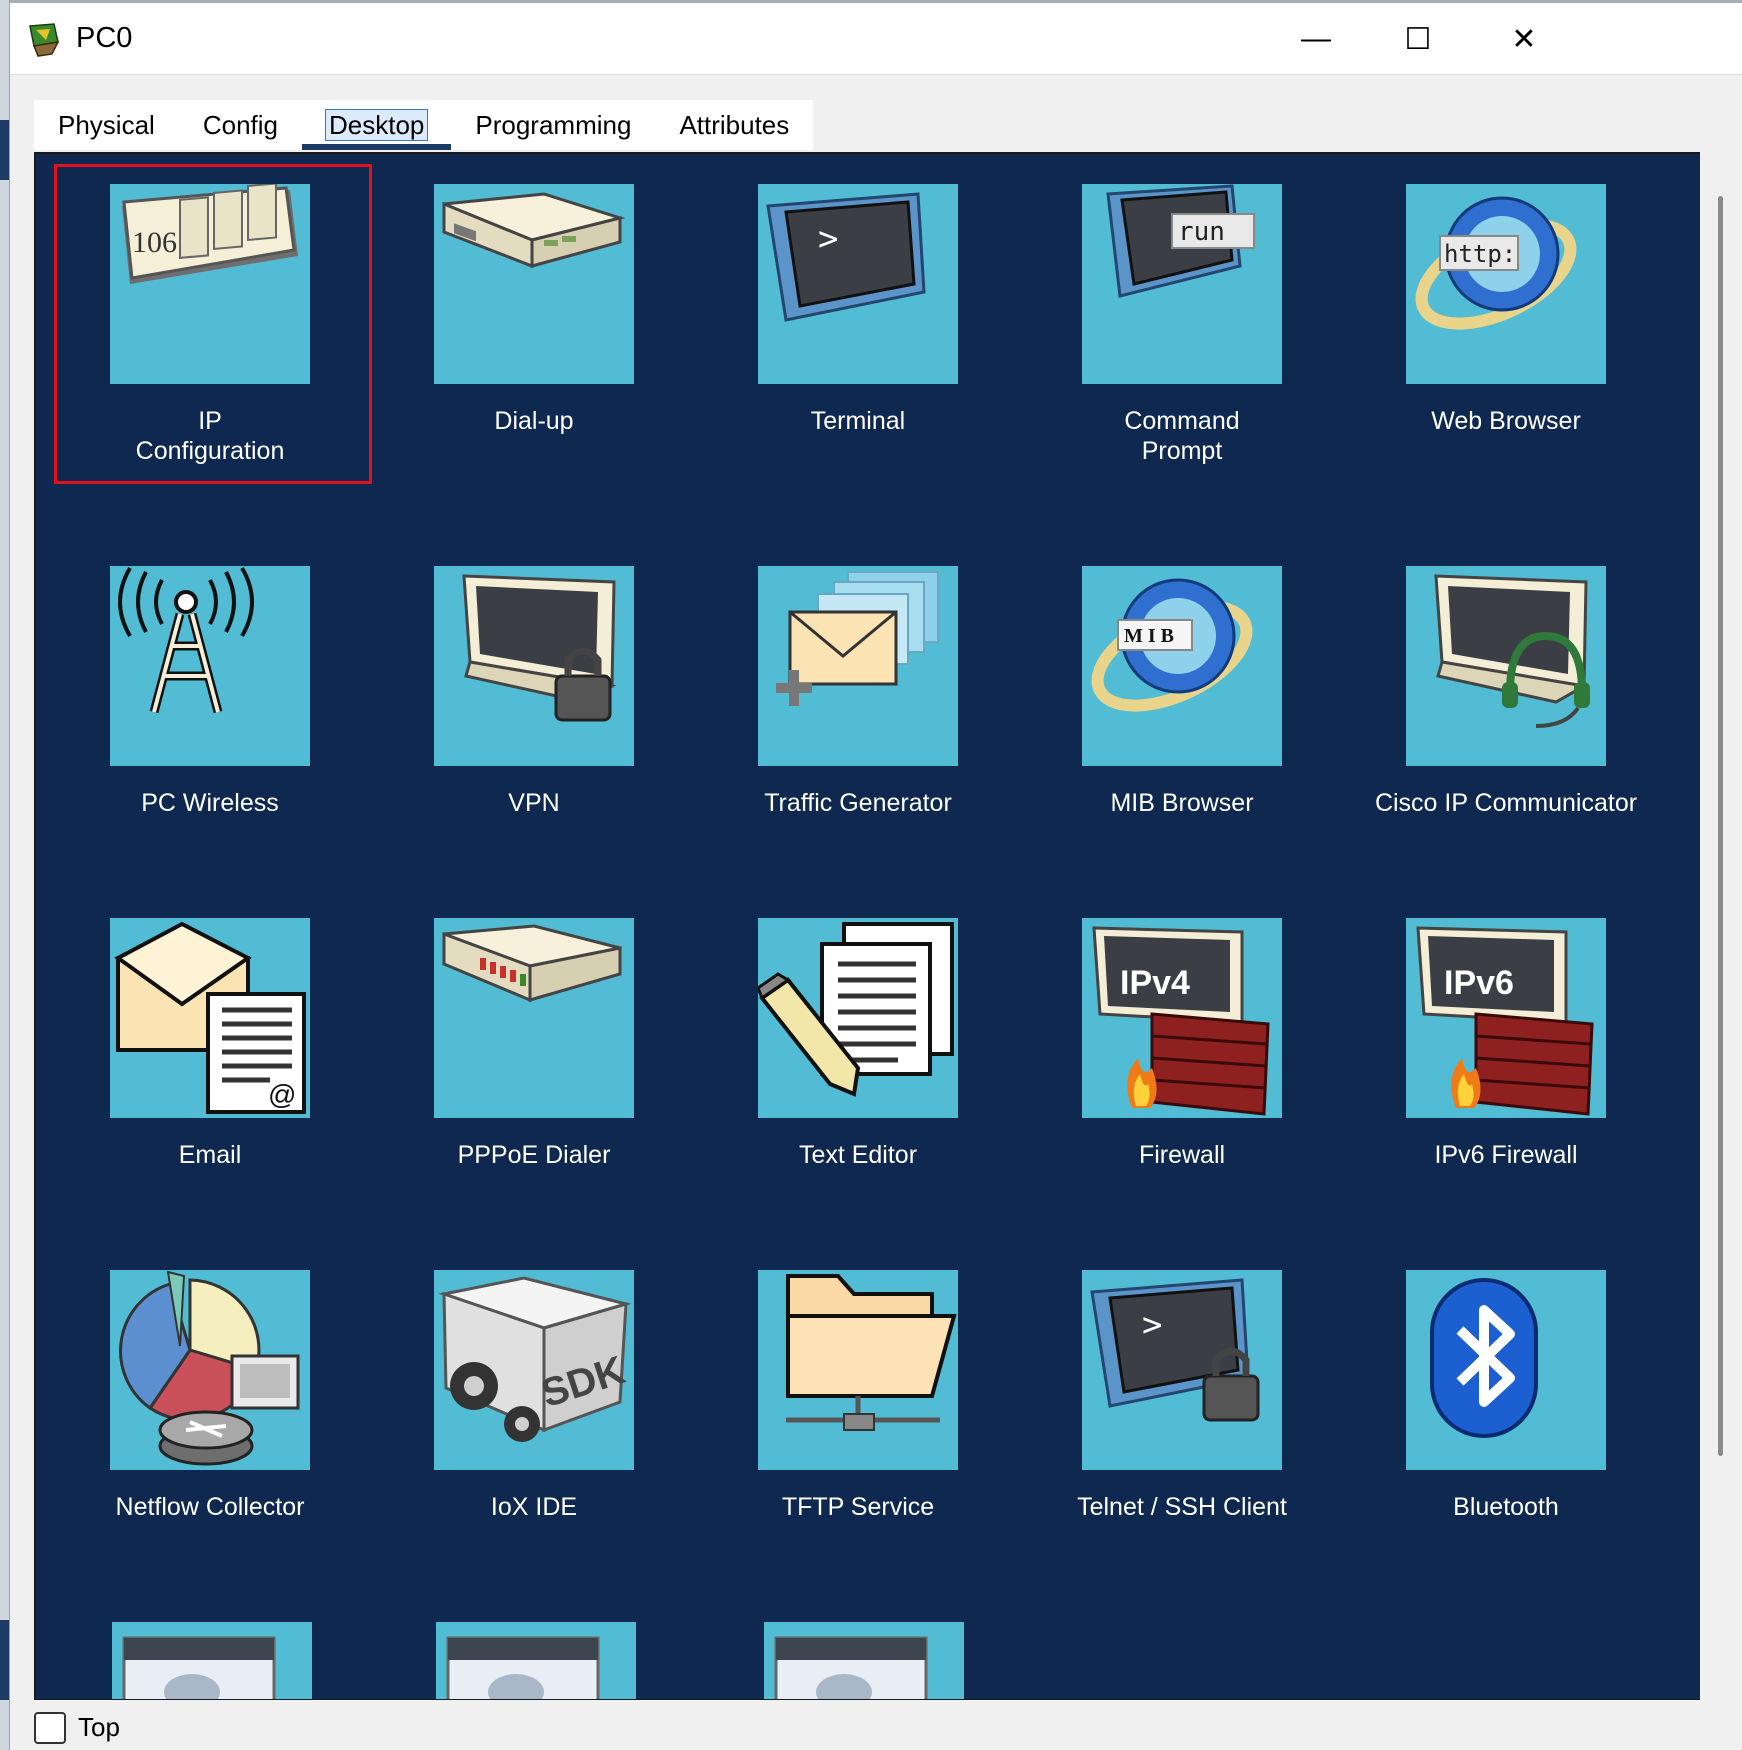 Image resolution: width=1742 pixels, height=1750 pixels. I want to click on app-label: Text Editor, so click(858, 1155).